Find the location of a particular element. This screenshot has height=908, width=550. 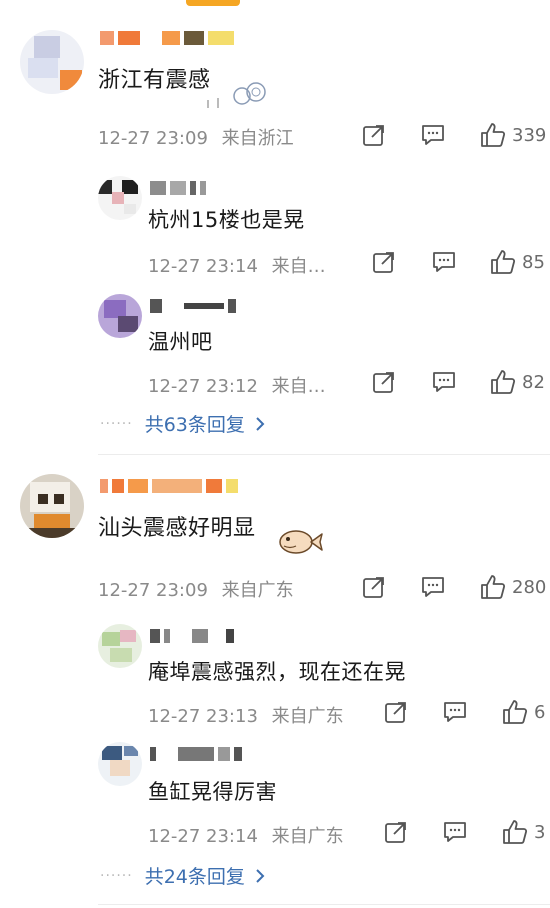

reply-text: 鱼缸晃得厉害 is located at coordinates (212, 792).